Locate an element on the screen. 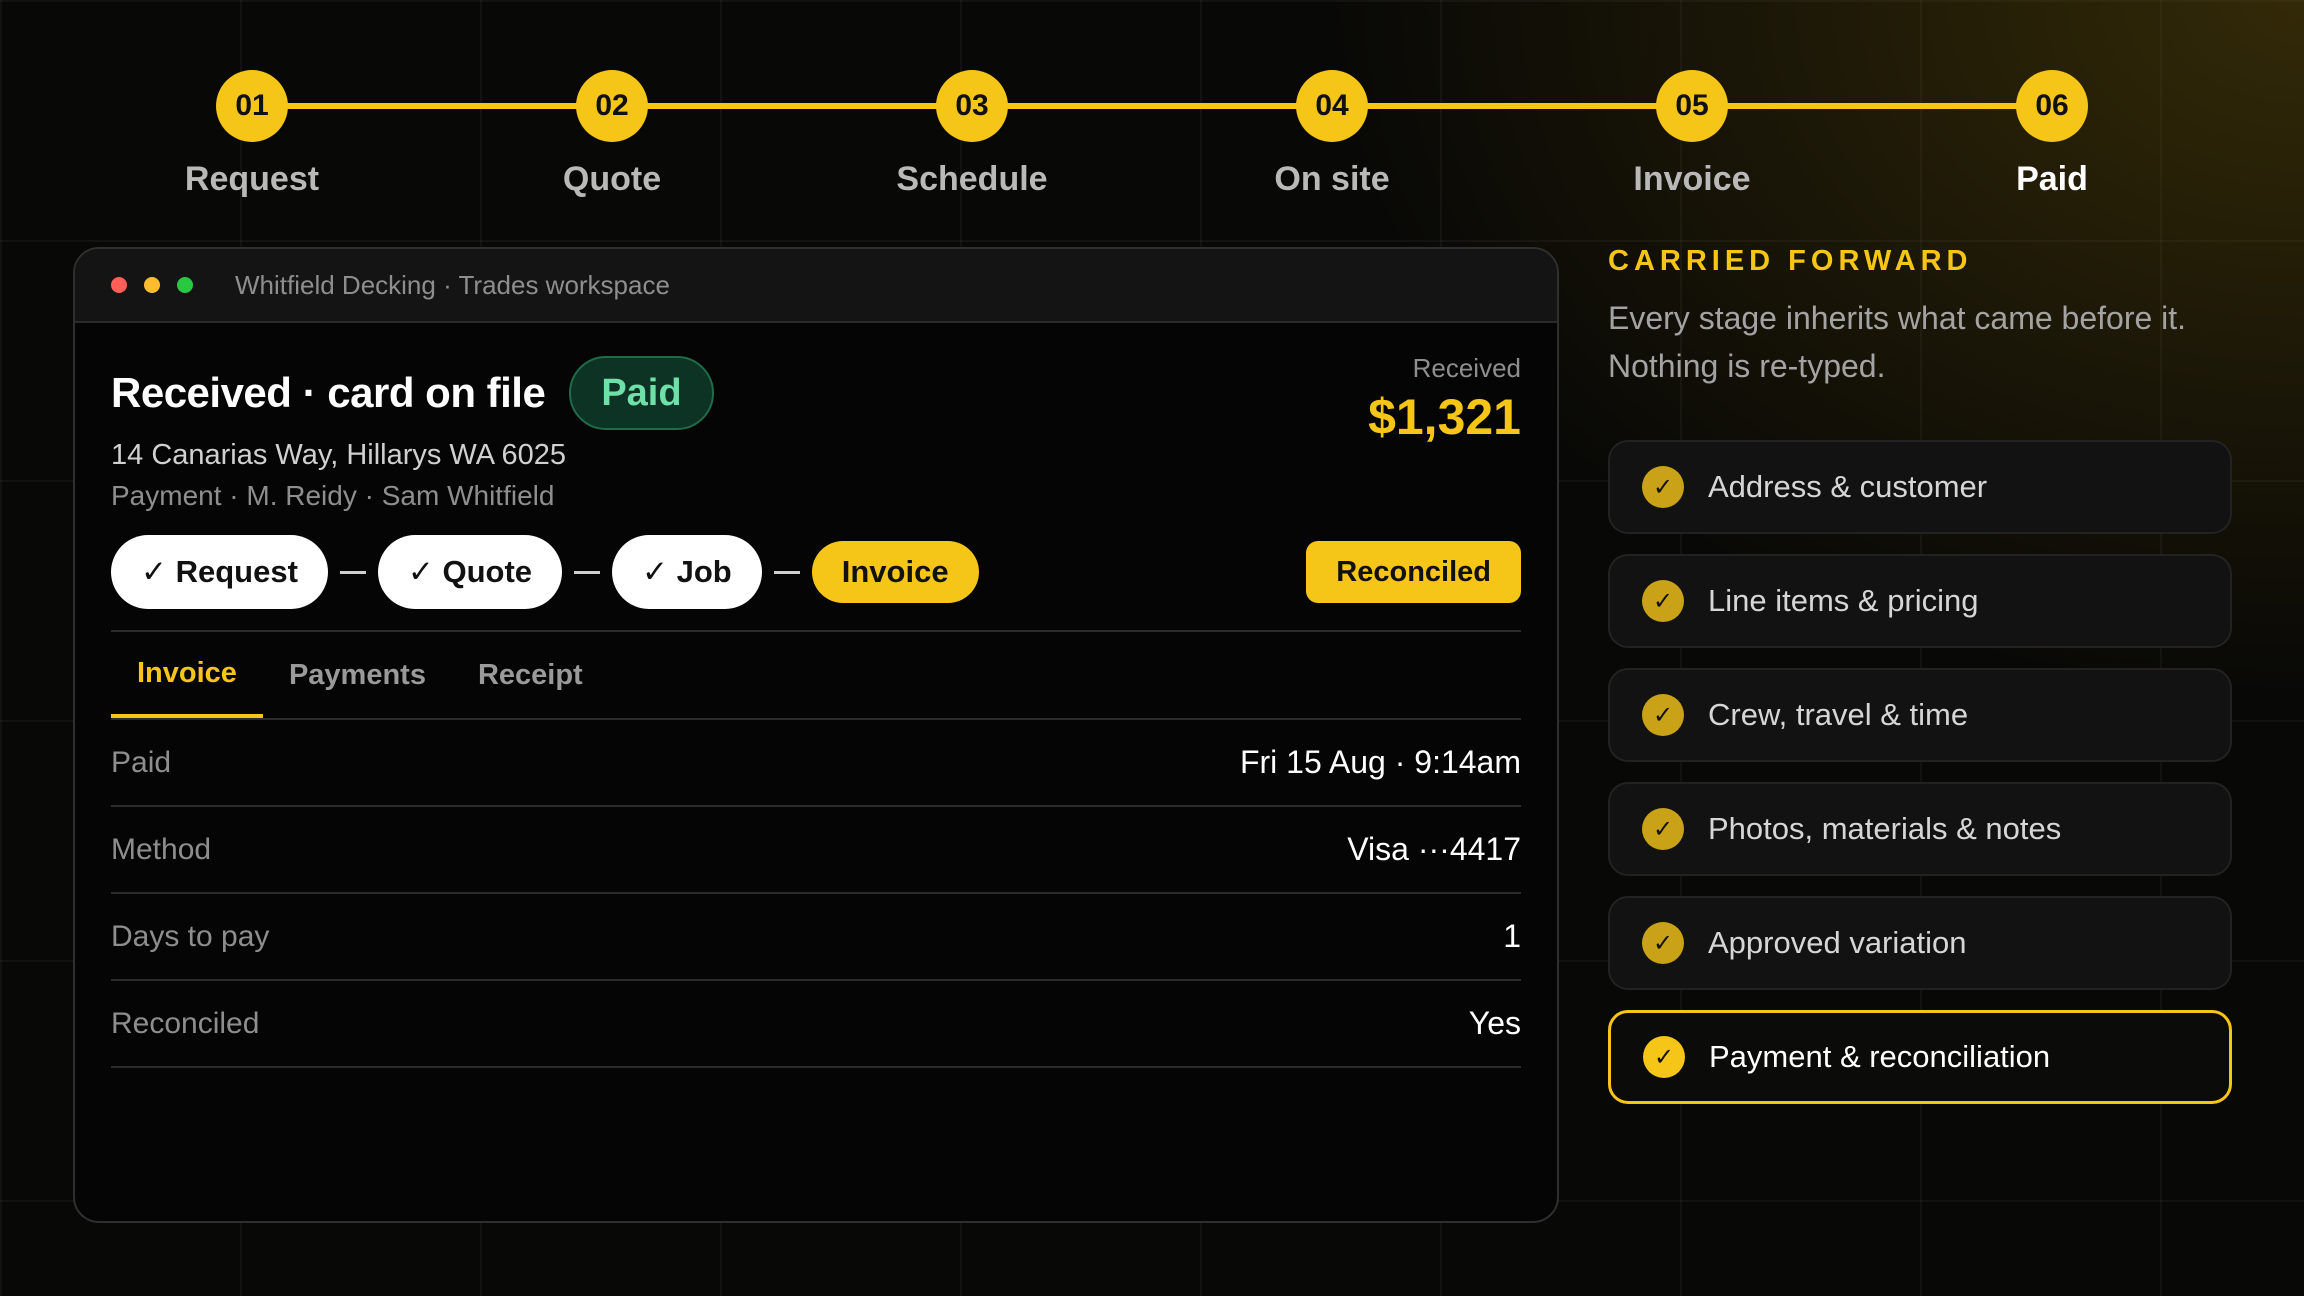 The image size is (2304, 1296). step-label: Request is located at coordinates (252, 179).